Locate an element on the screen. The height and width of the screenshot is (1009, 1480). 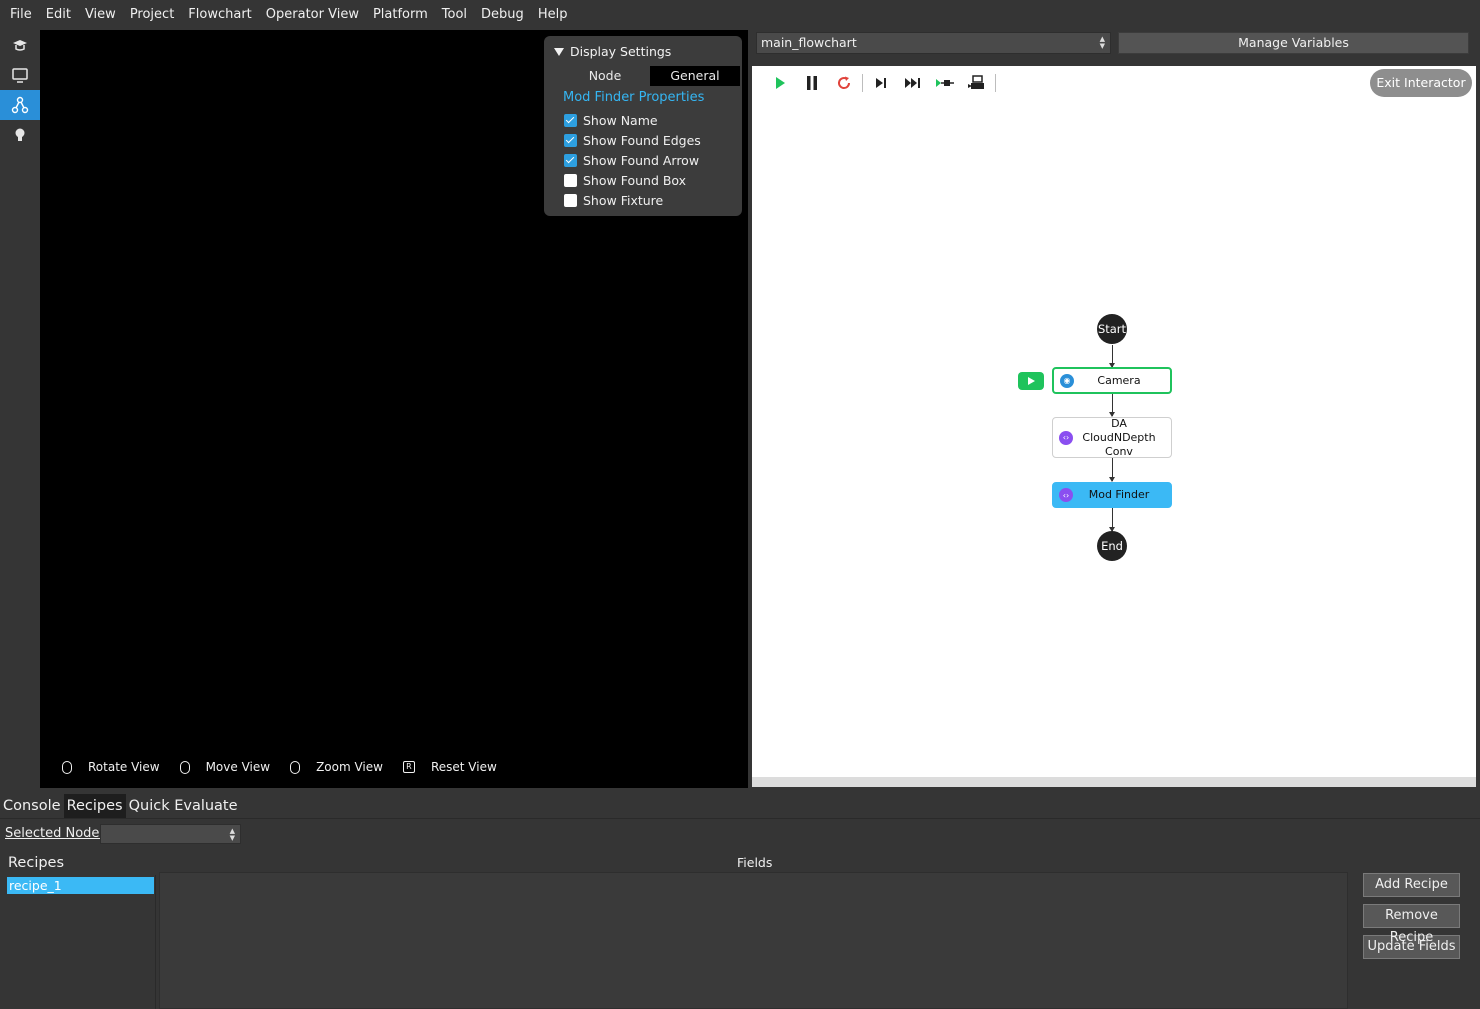
graduation-cap-icon is located at coordinates (20, 45).